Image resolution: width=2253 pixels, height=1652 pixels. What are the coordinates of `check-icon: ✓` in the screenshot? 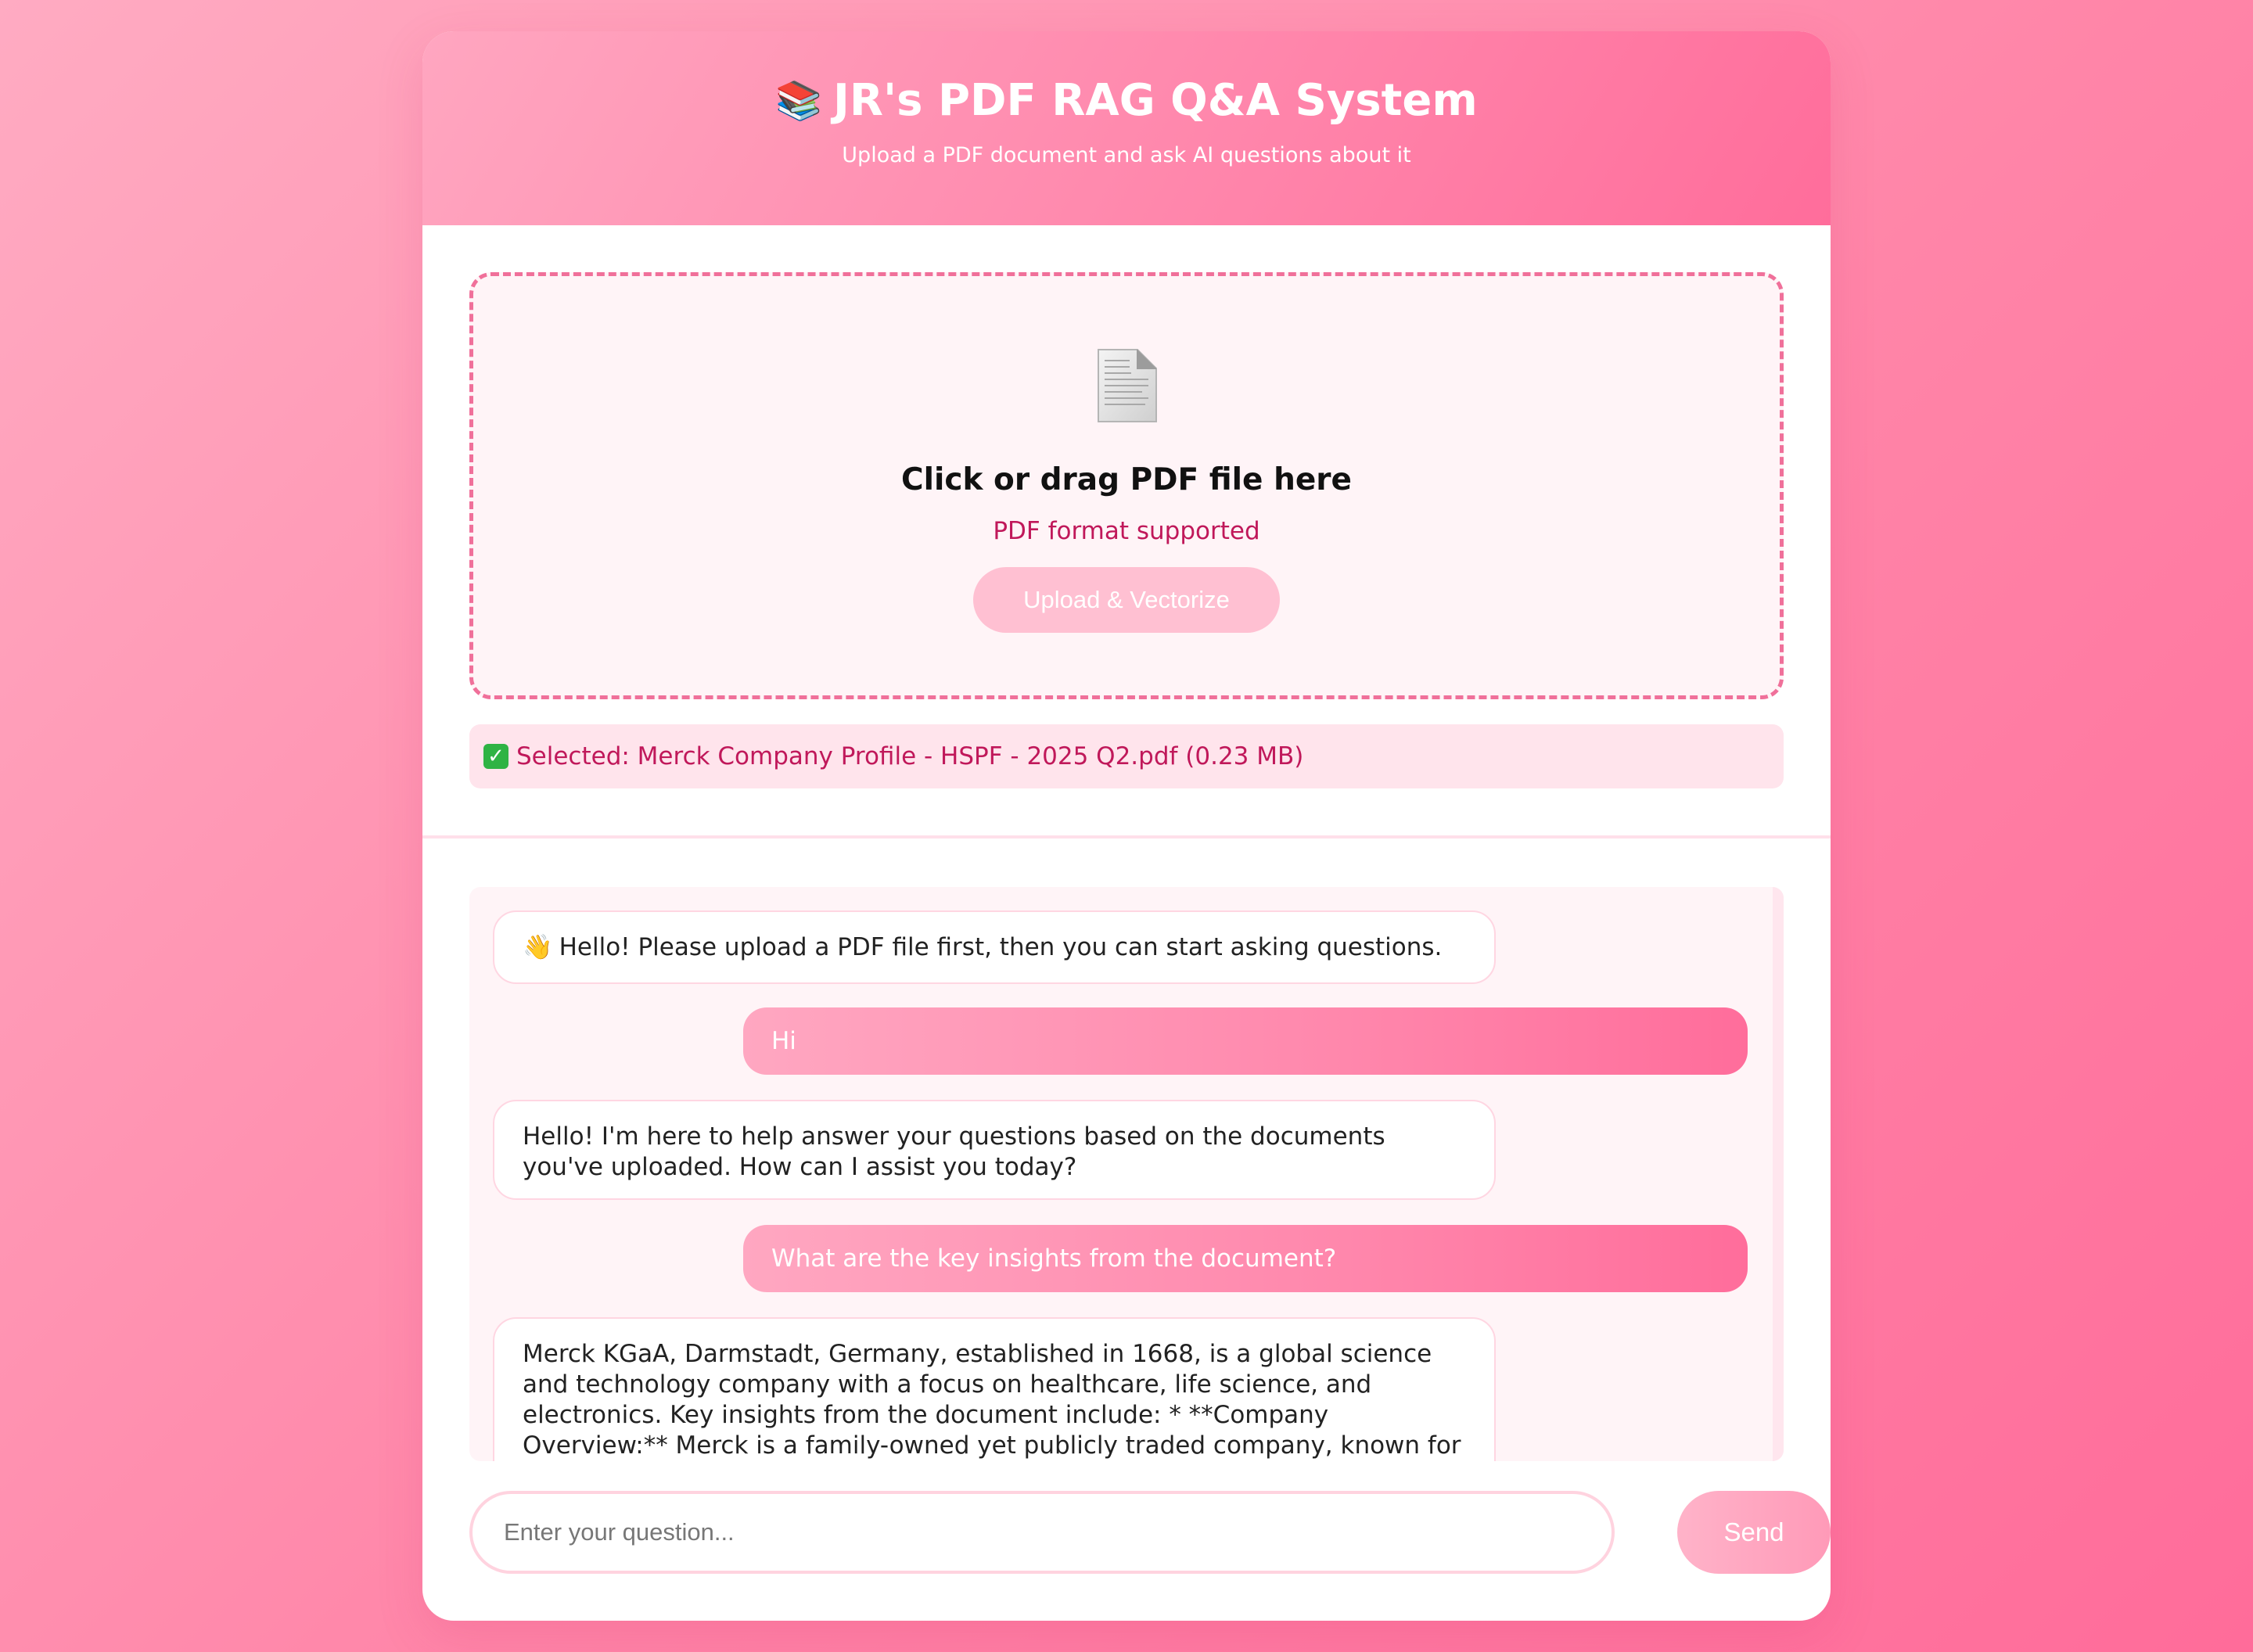 It's located at (495, 757).